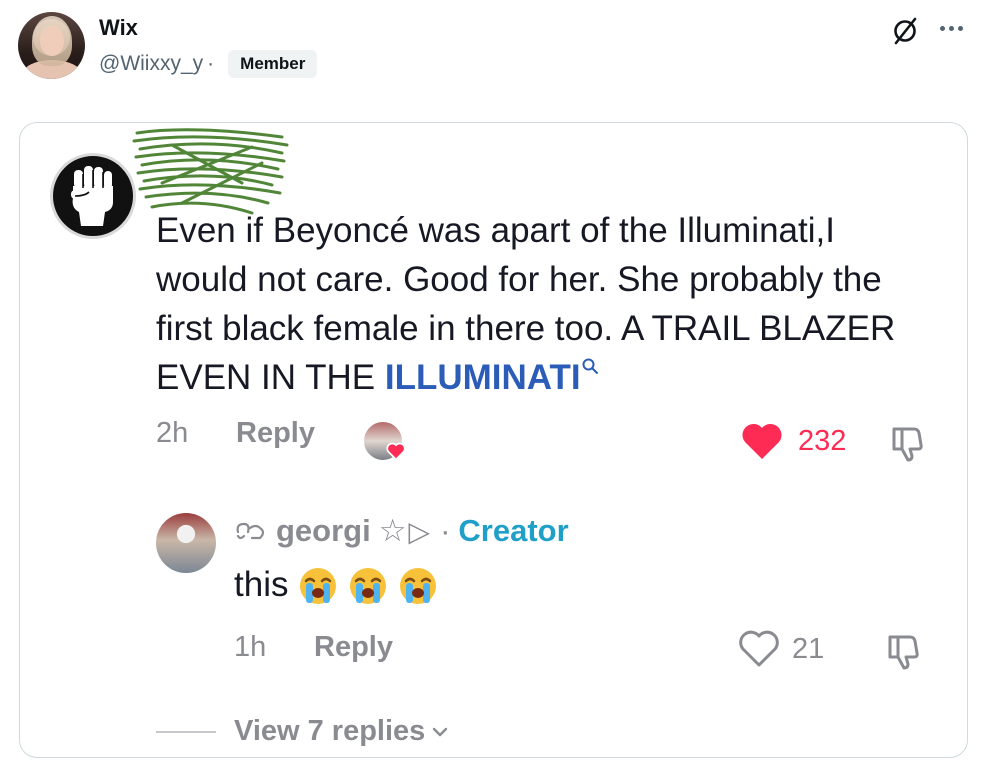 The image size is (990, 770). Describe the element at coordinates (955, 28) in the screenshot. I see `more-icon` at that location.